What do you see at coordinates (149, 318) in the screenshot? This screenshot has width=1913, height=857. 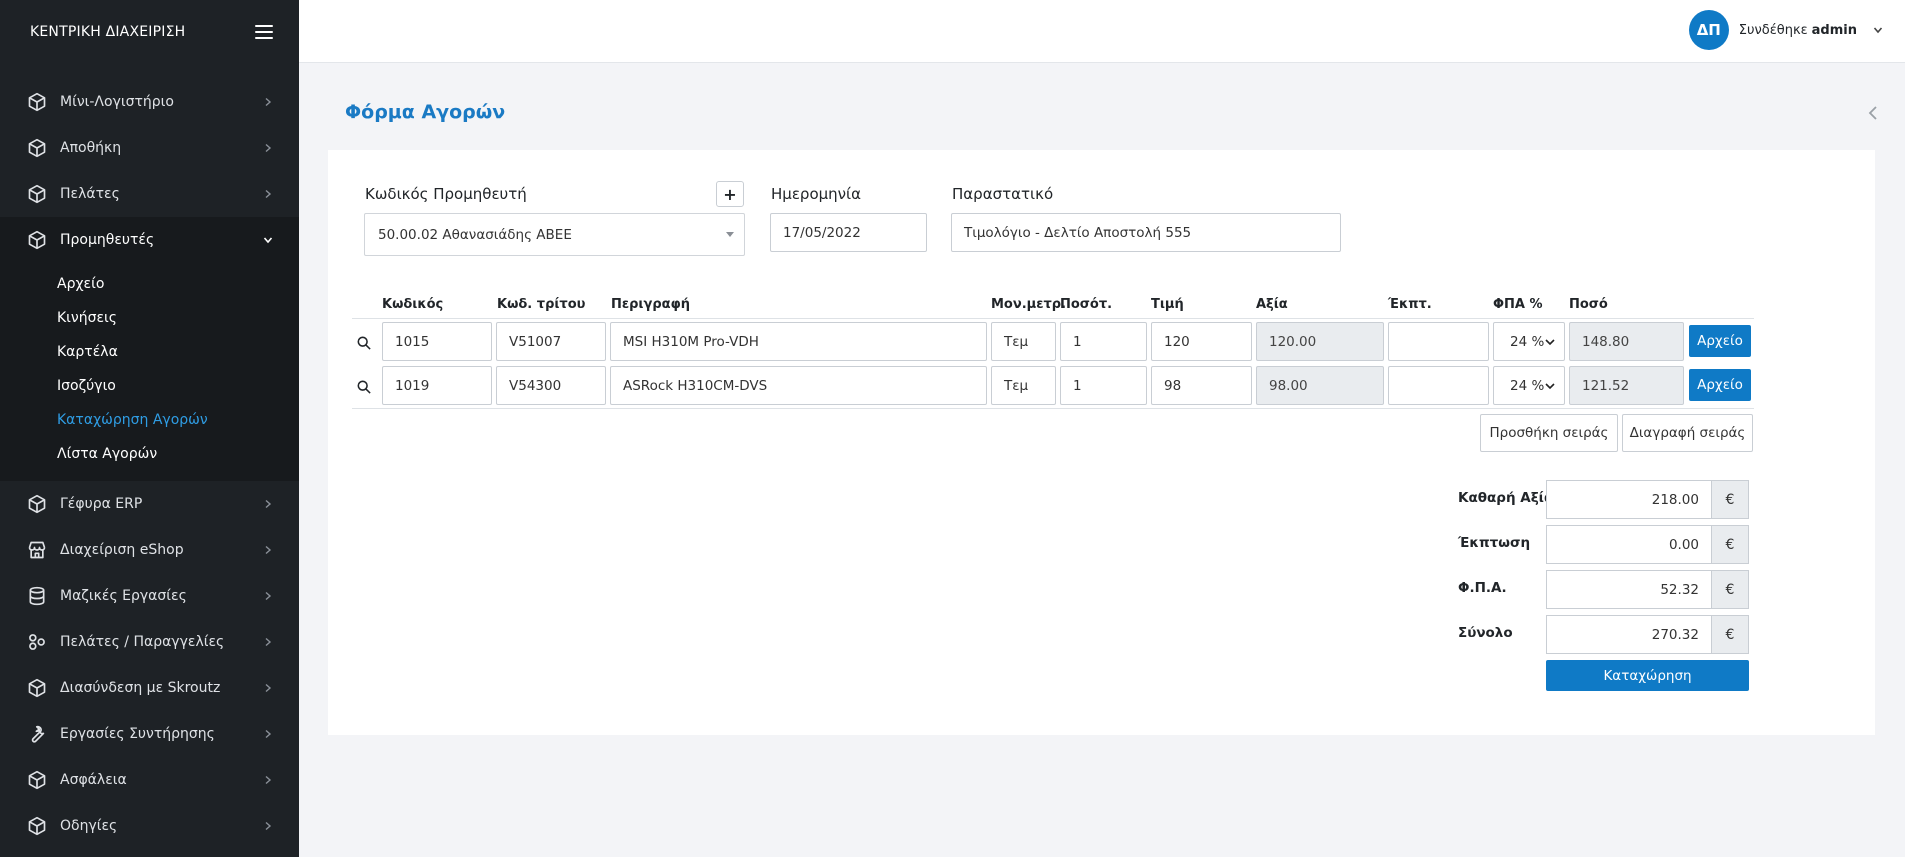 I see `submenu-item-movements: Κινήσεις` at bounding box center [149, 318].